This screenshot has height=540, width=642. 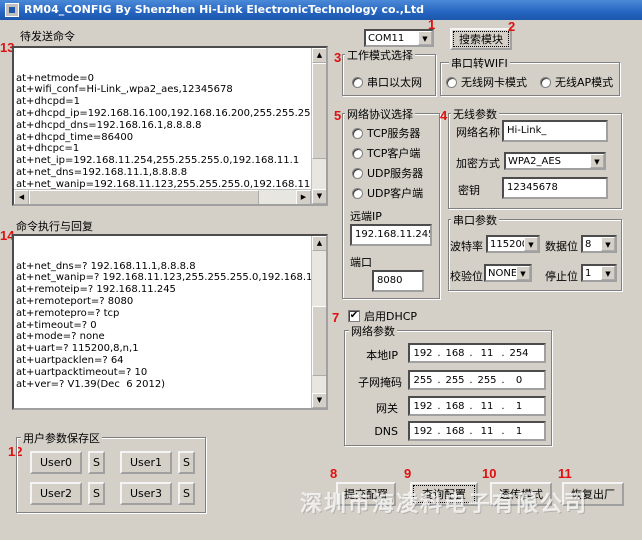 What do you see at coordinates (386, 431) in the screenshot?
I see `ip-row-label: DNS` at bounding box center [386, 431].